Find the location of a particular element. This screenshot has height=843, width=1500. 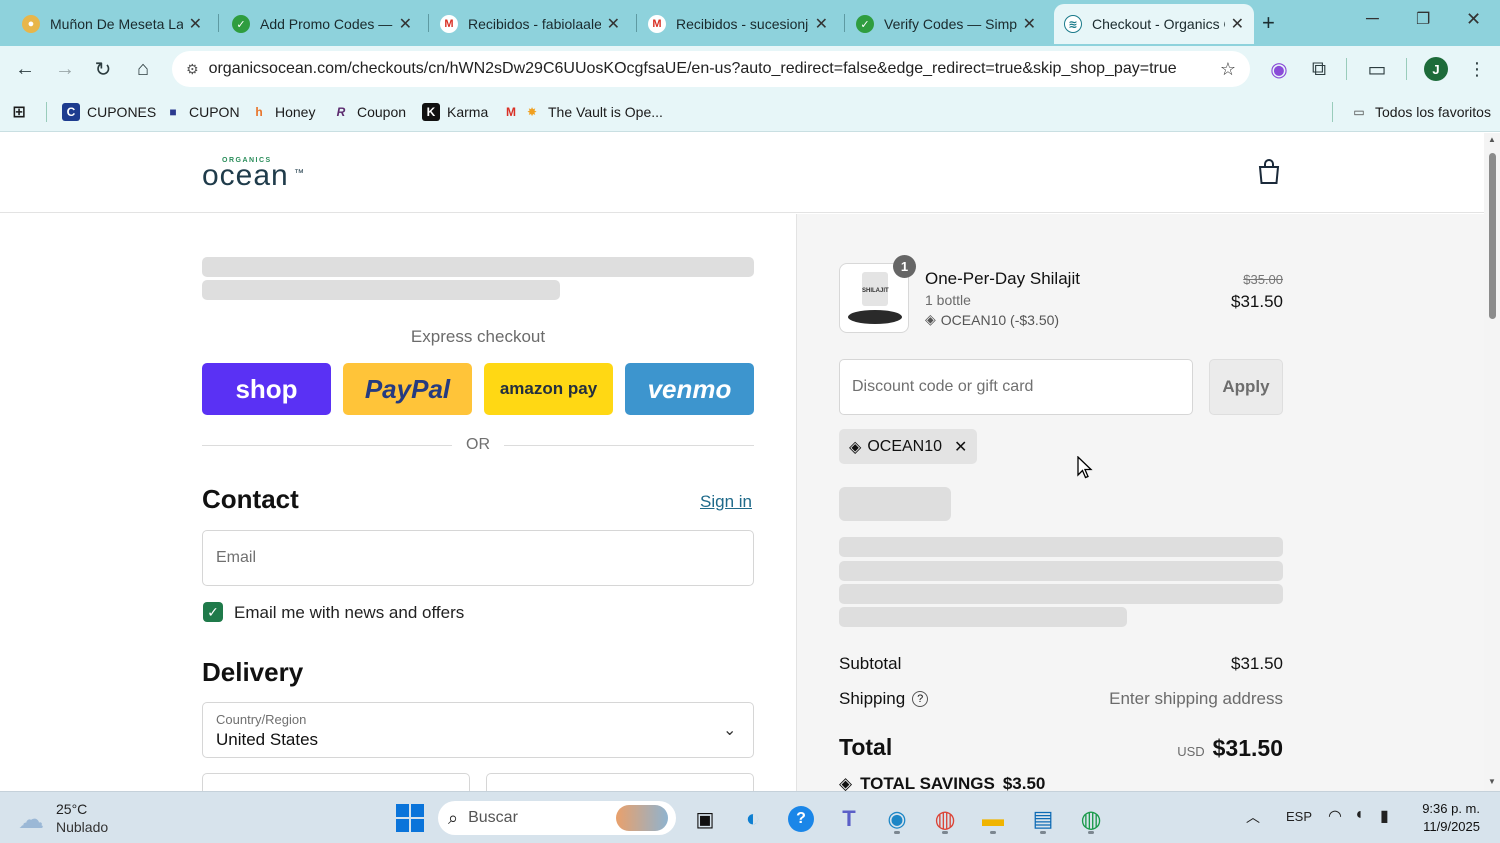

tab-checkout: ≋ Checkout - Organics C ✕ is located at coordinates (1154, 24).